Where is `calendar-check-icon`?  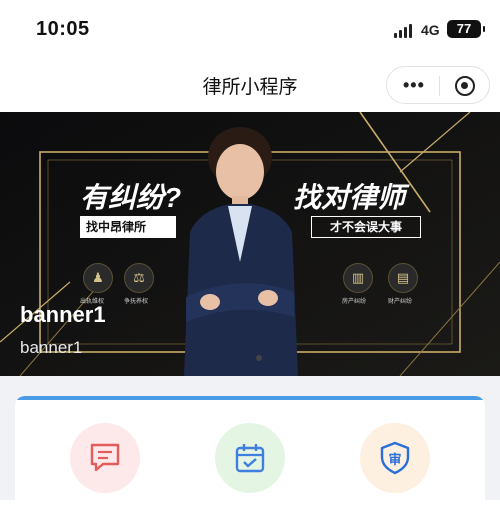
calendar-check-icon is located at coordinates (250, 458).